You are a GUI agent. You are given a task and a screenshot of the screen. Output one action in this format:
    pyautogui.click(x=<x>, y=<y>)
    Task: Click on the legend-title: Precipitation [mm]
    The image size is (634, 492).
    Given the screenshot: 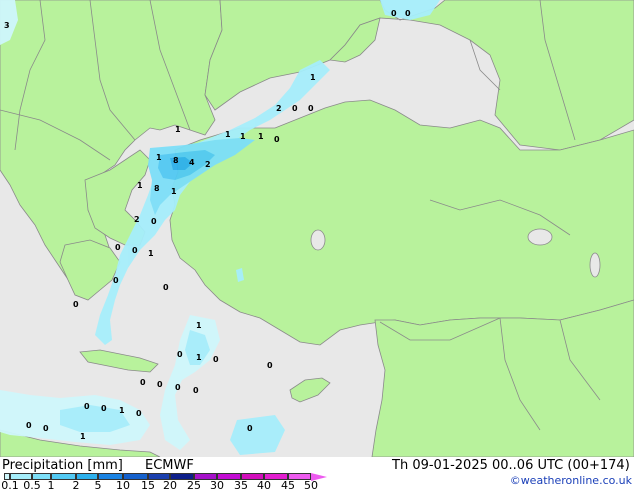 What is the action you would take?
    pyautogui.click(x=62, y=465)
    